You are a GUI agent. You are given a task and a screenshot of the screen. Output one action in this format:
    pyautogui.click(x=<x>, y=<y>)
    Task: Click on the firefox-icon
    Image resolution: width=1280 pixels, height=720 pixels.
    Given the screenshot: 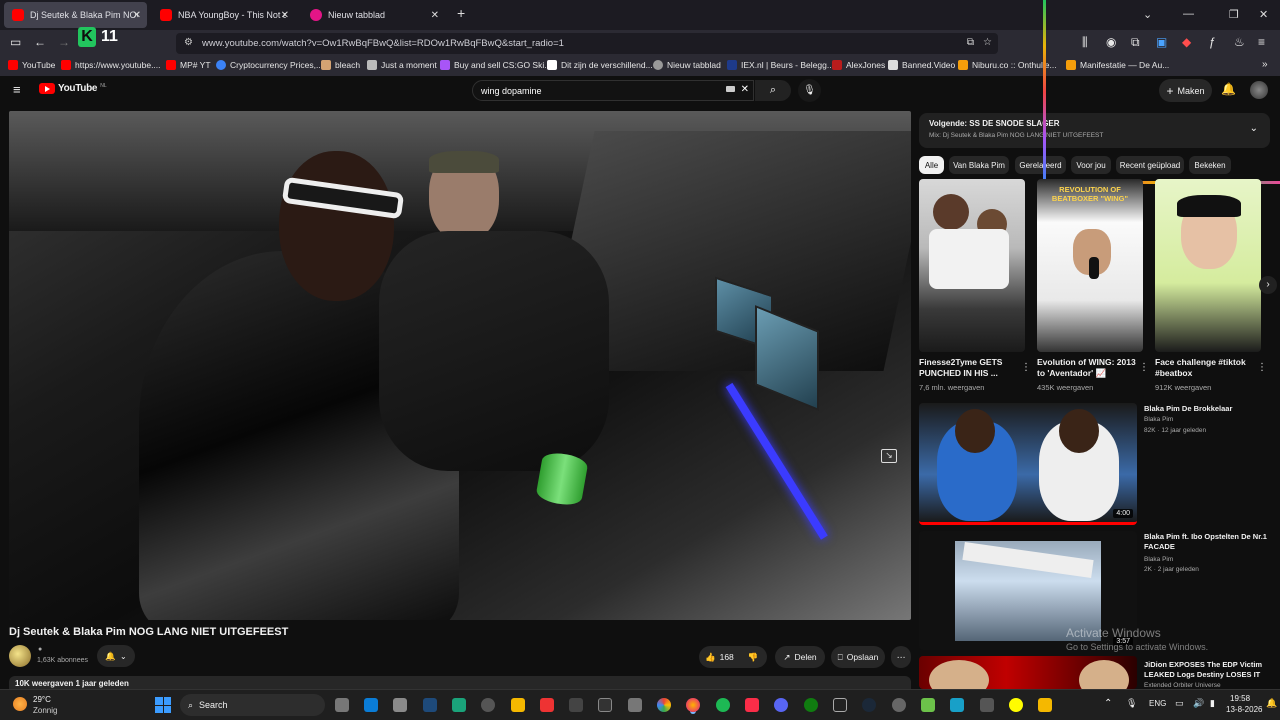 What is the action you would take?
    pyautogui.click(x=693, y=705)
    